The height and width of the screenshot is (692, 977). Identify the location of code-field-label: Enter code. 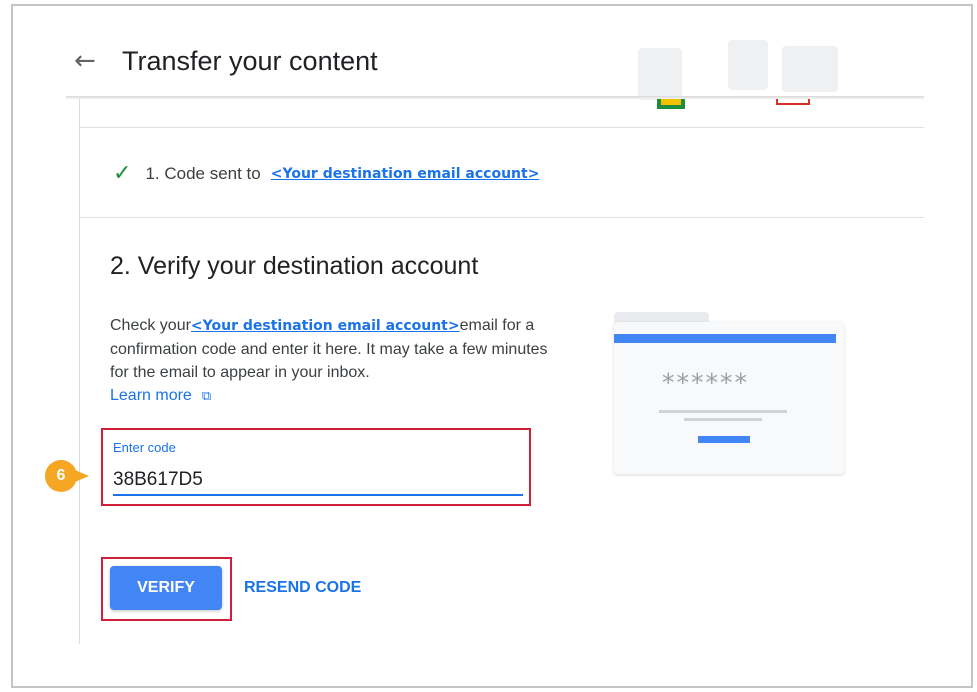
(144, 447).